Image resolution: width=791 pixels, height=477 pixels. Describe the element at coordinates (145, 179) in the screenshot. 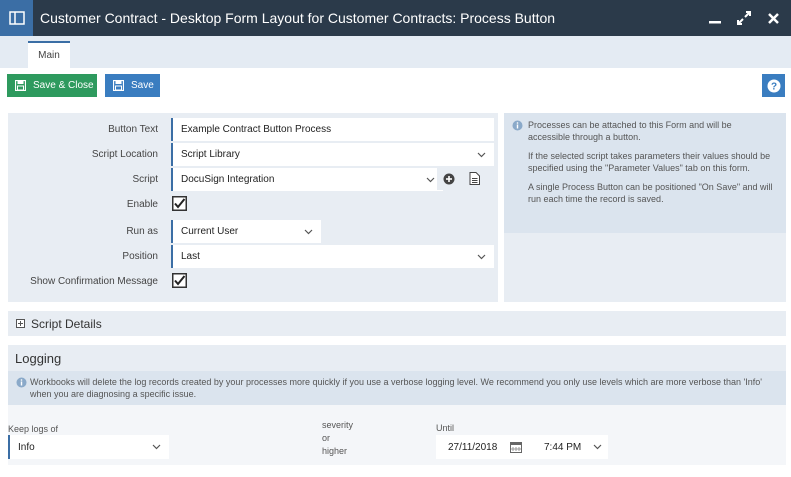

I see `script-label: Script` at that location.